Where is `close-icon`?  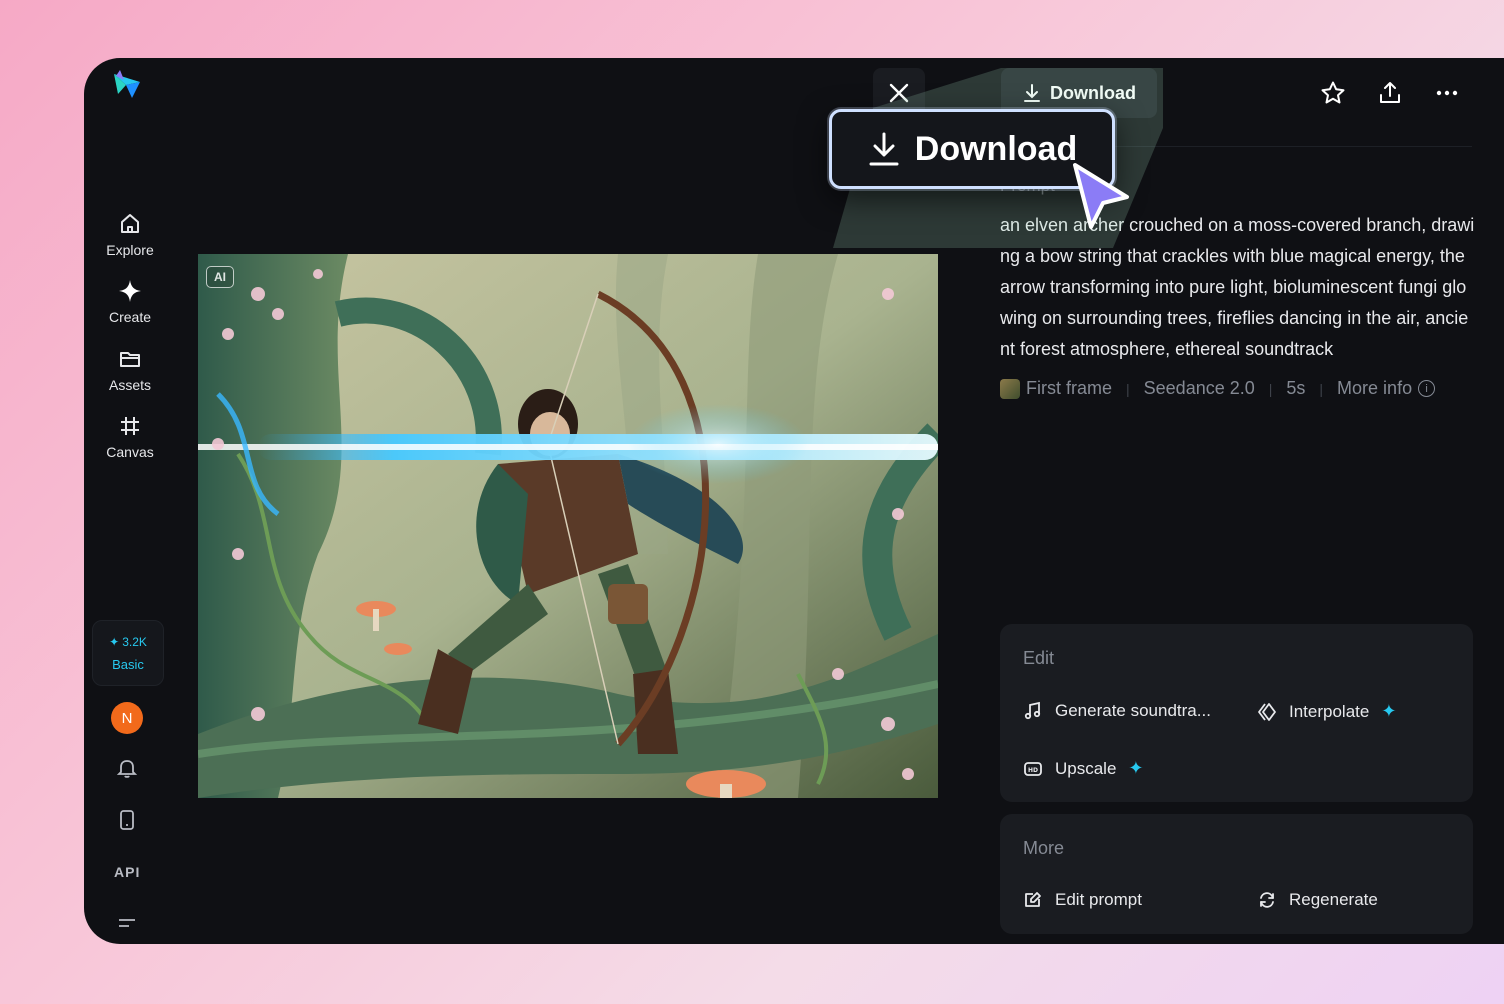
close-icon is located at coordinates (899, 93).